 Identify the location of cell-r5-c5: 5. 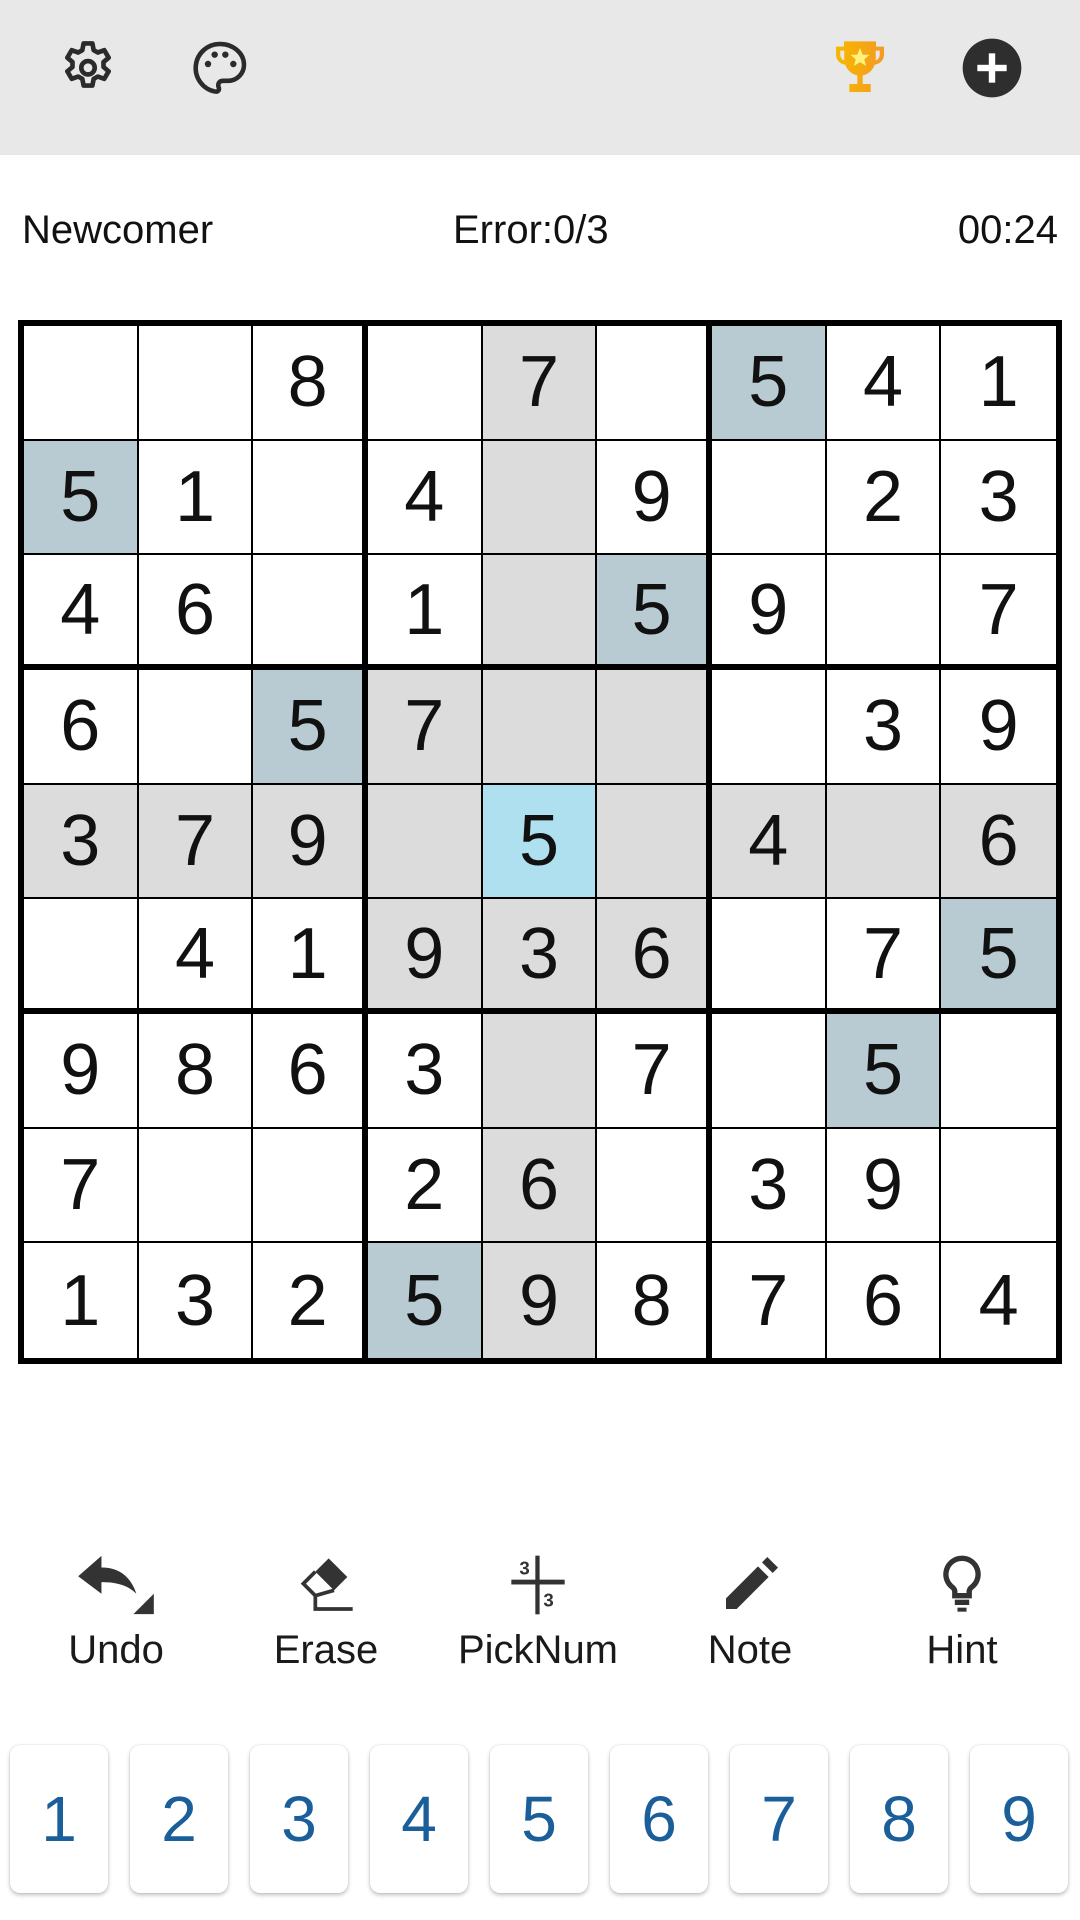
(540, 842).